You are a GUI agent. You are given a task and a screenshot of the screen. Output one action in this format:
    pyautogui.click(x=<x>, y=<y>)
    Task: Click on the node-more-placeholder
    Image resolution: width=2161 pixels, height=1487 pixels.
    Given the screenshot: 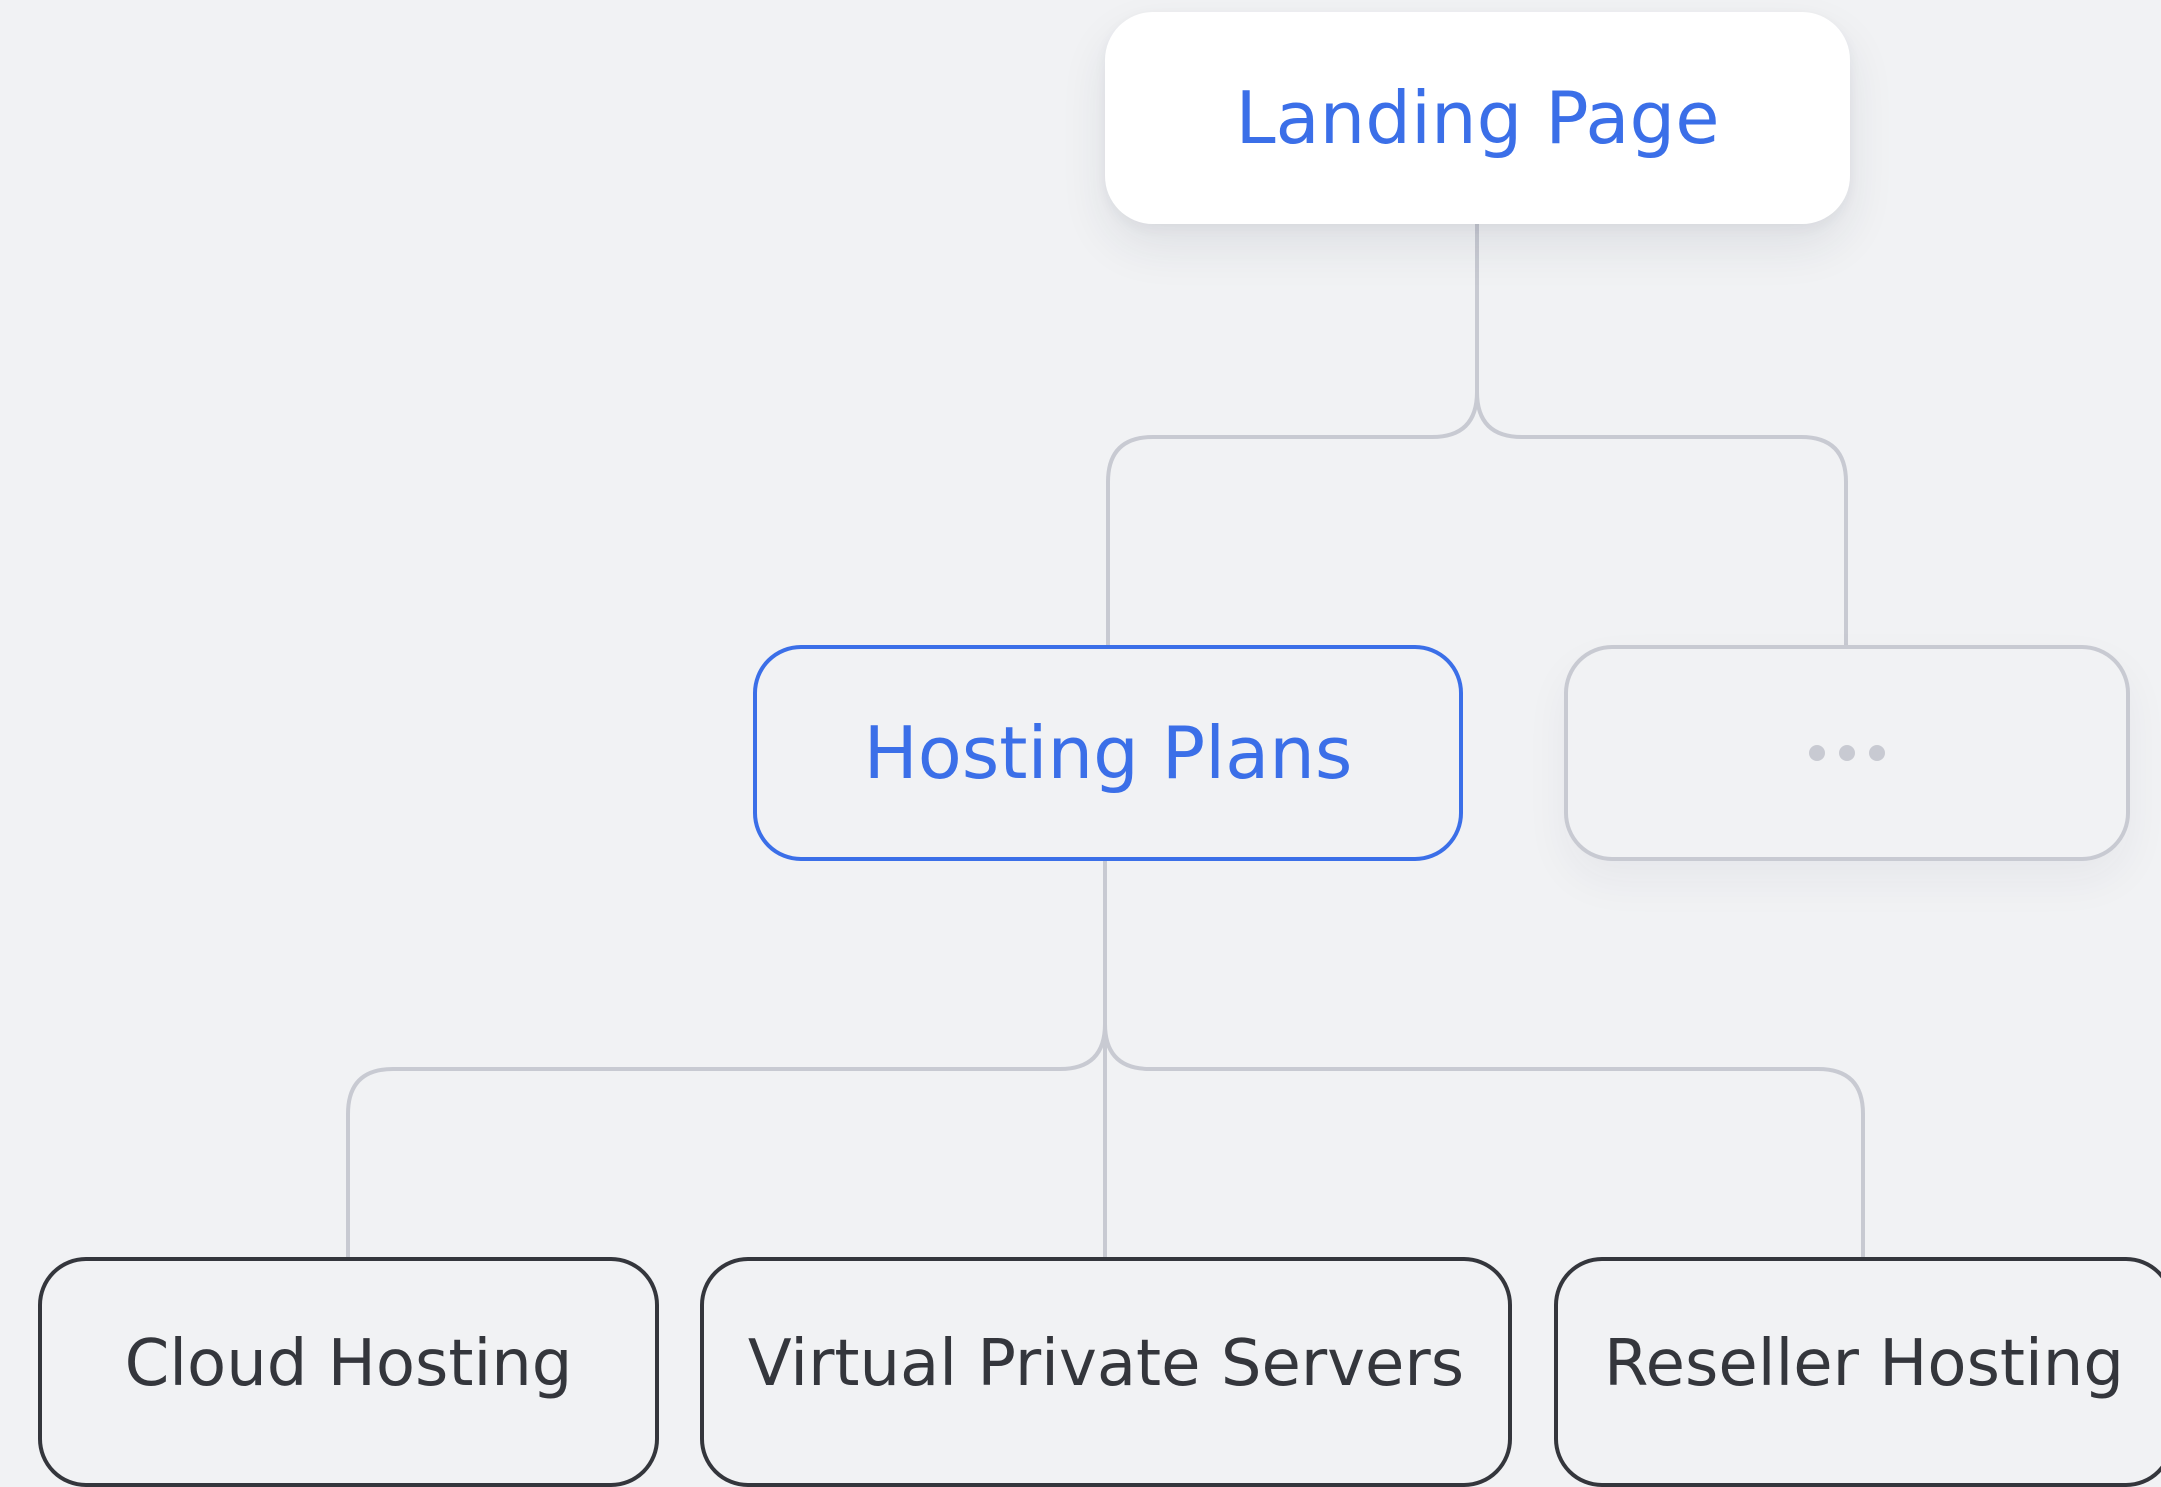 What is the action you would take?
    pyautogui.click(x=1847, y=753)
    